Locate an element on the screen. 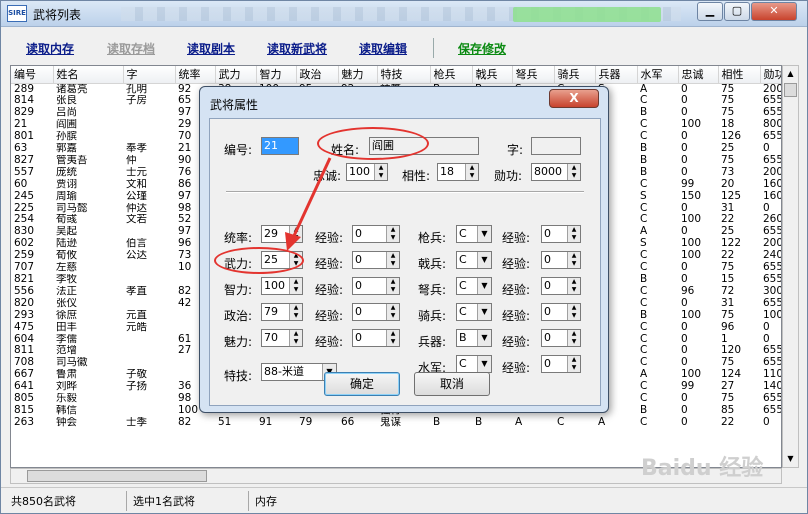 The image size is (808, 514). column-header: 戟兵 is located at coordinates (492, 75).